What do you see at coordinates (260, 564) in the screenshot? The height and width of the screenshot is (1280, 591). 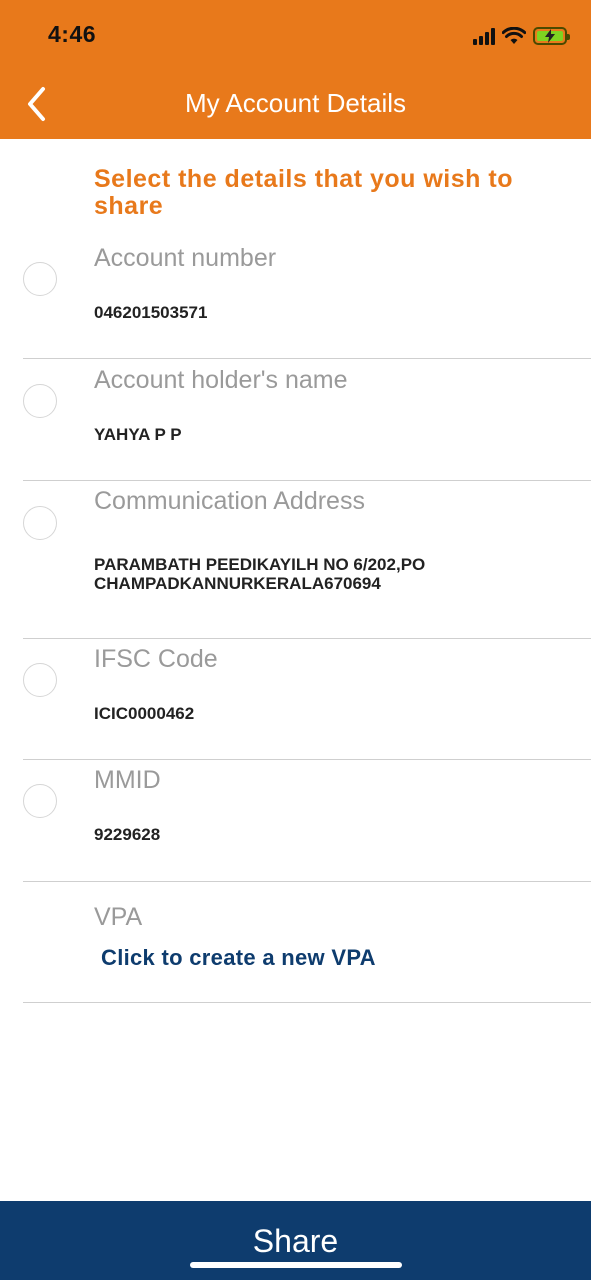 I see `field-value-line1: PARAMBATH PEEDIKAYILH NO 6/202,PO` at bounding box center [260, 564].